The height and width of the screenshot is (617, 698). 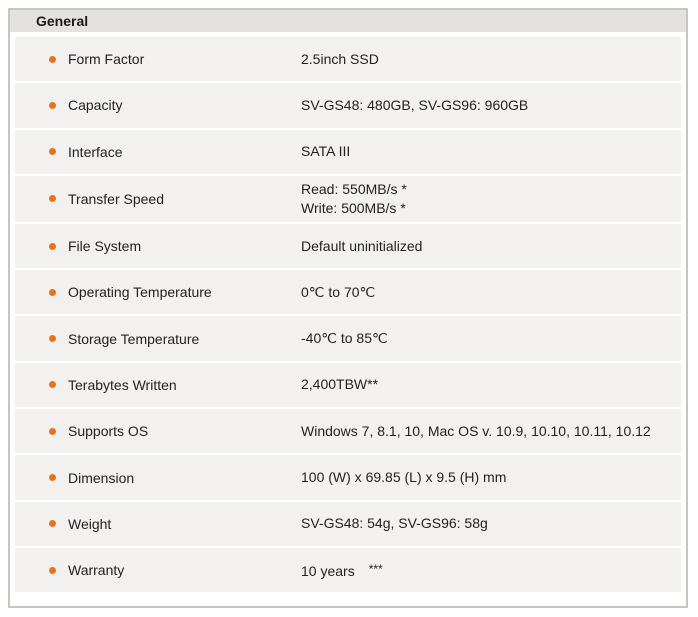 I want to click on spec-value: Default uninitialized, so click(x=362, y=245).